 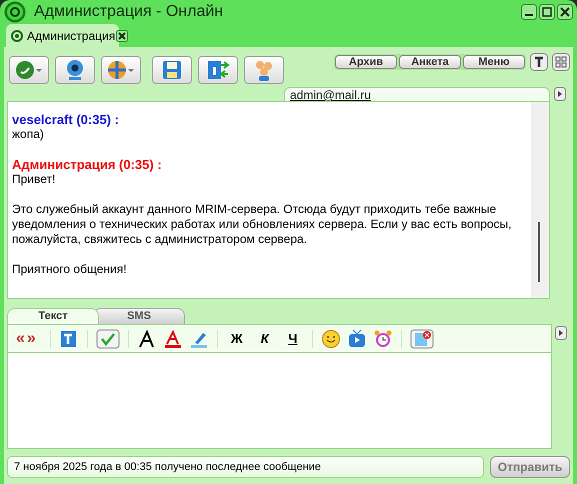 What do you see at coordinates (108, 338) in the screenshot?
I see `spellcheck-icon` at bounding box center [108, 338].